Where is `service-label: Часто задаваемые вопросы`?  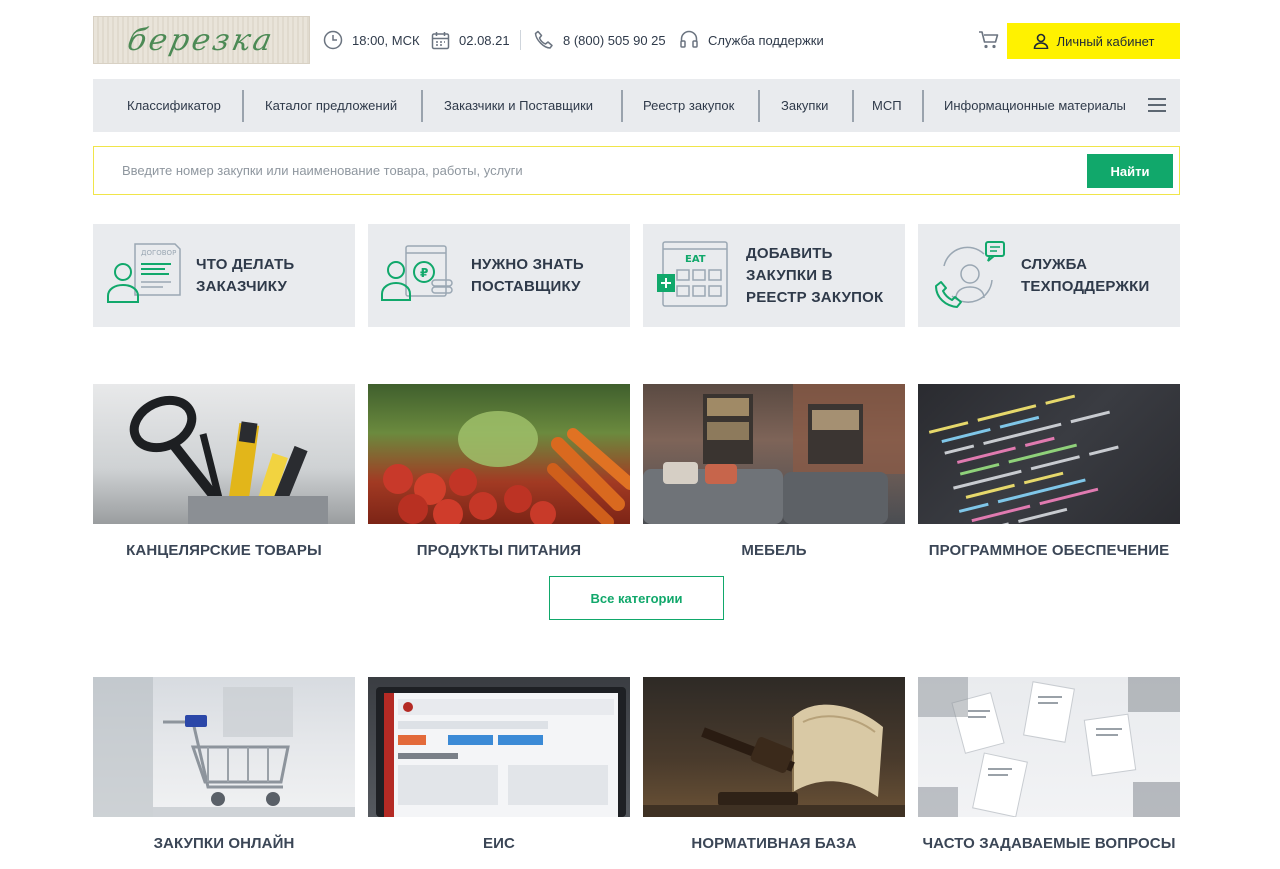 service-label: Часто задаваемые вопросы is located at coordinates (1049, 843).